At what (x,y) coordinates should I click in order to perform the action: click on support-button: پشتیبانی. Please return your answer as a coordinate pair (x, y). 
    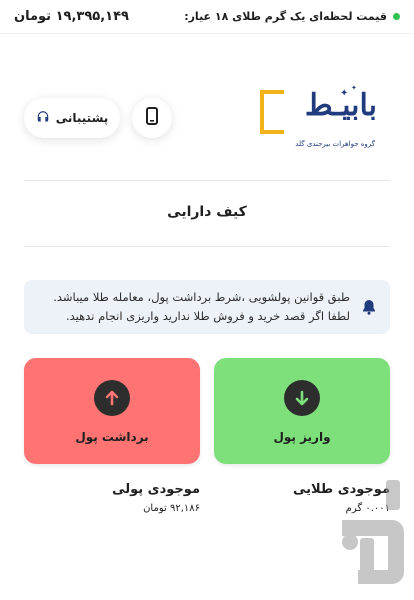
    Looking at the image, I should click on (72, 118).